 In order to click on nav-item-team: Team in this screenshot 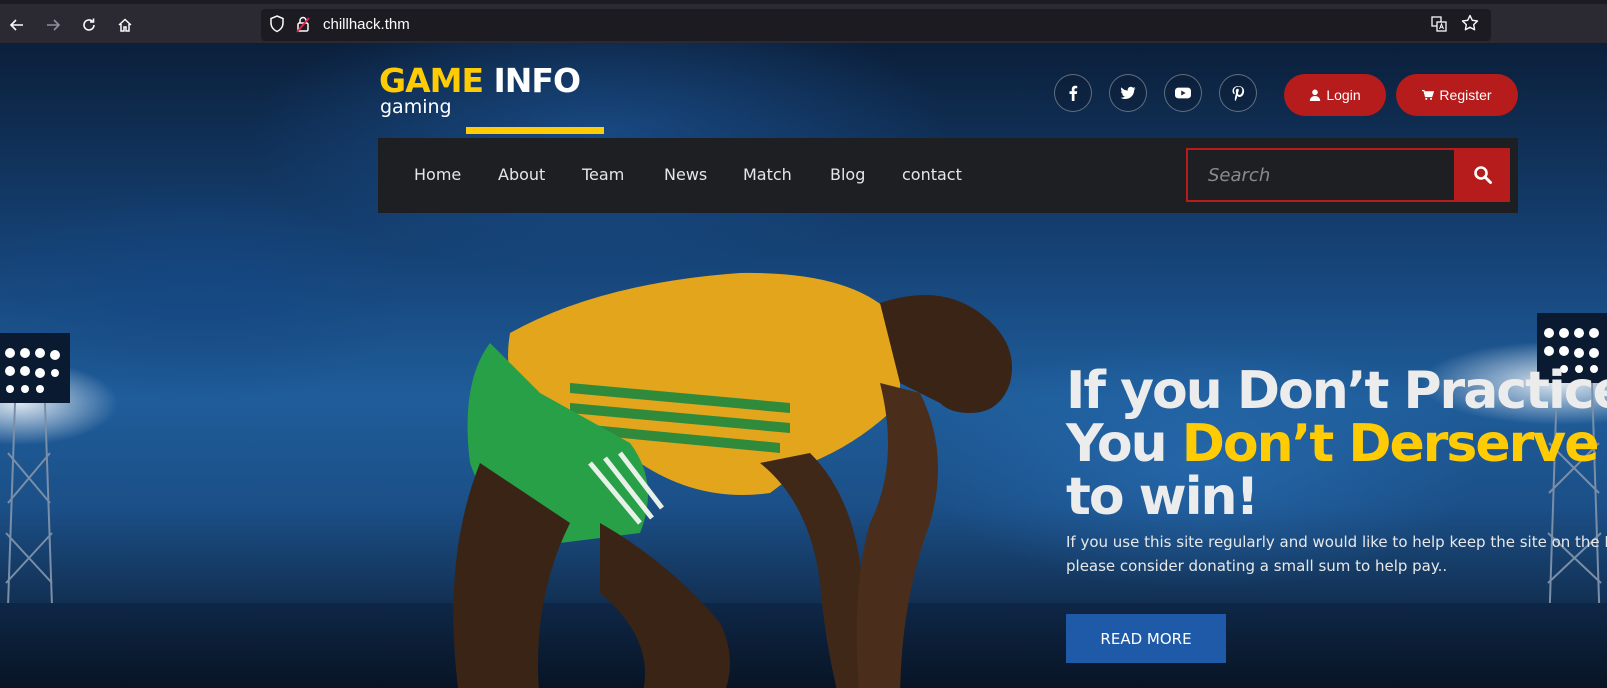, I will do `click(603, 175)`.